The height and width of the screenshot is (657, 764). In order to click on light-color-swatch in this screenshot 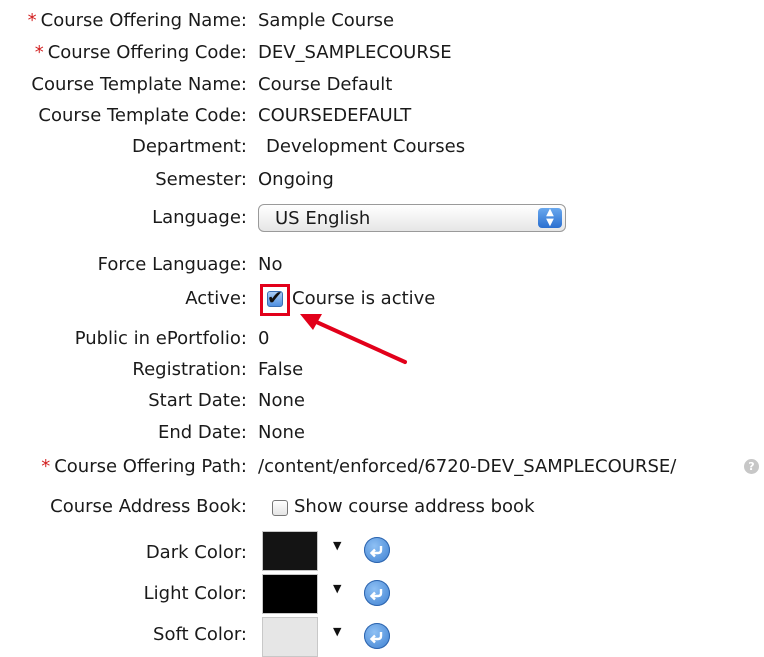, I will do `click(290, 594)`.